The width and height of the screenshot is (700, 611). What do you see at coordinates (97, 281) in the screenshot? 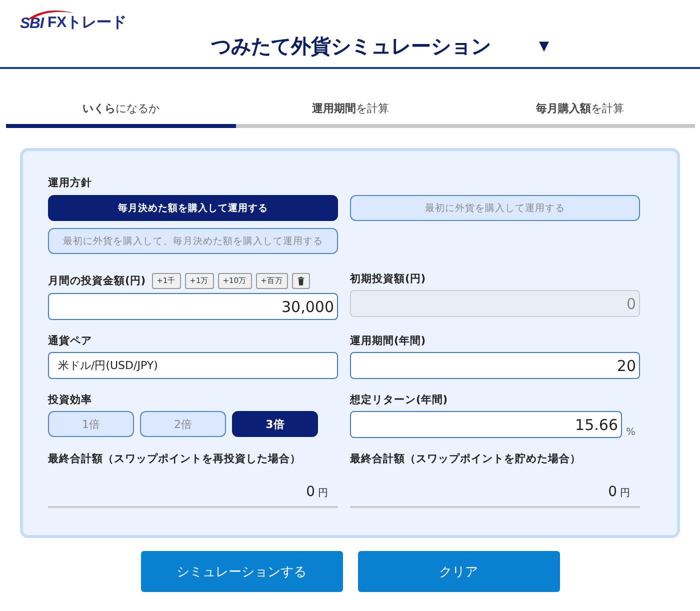
I see `field-label: 月間の投資金額(円)` at bounding box center [97, 281].